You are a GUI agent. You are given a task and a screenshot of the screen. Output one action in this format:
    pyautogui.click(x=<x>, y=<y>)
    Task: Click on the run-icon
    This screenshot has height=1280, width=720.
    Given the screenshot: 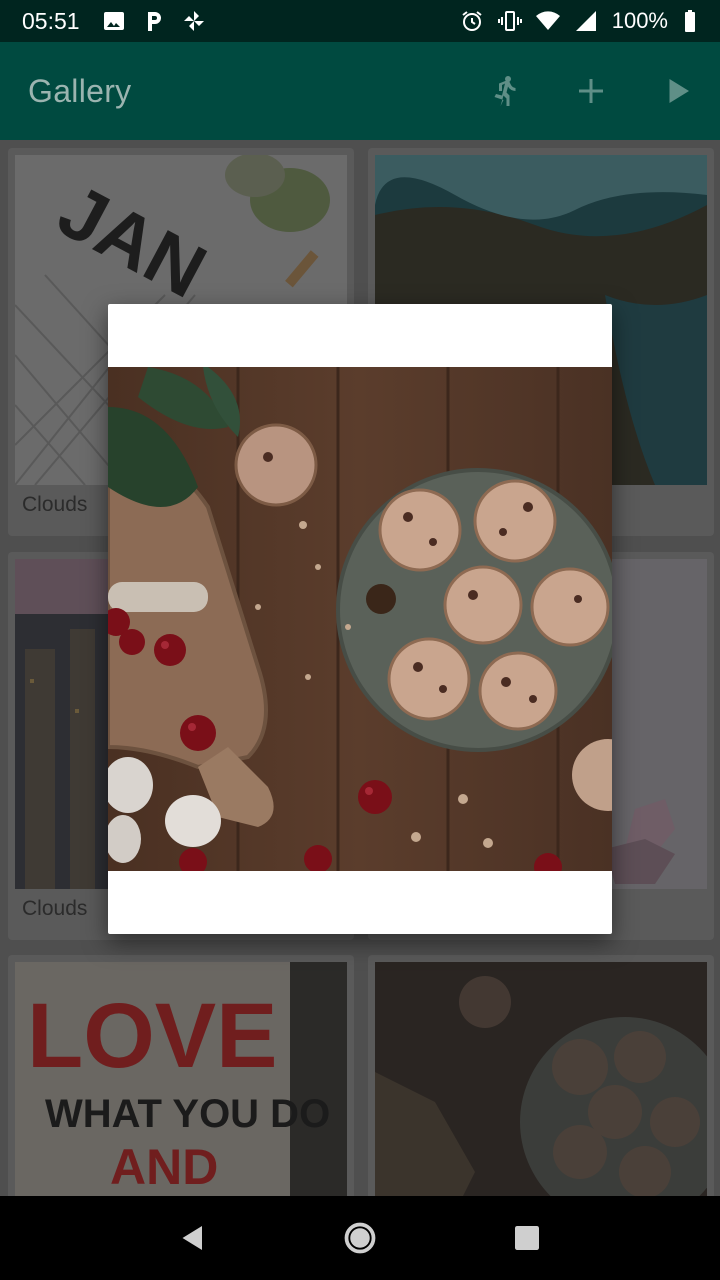 What is the action you would take?
    pyautogui.click(x=505, y=91)
    